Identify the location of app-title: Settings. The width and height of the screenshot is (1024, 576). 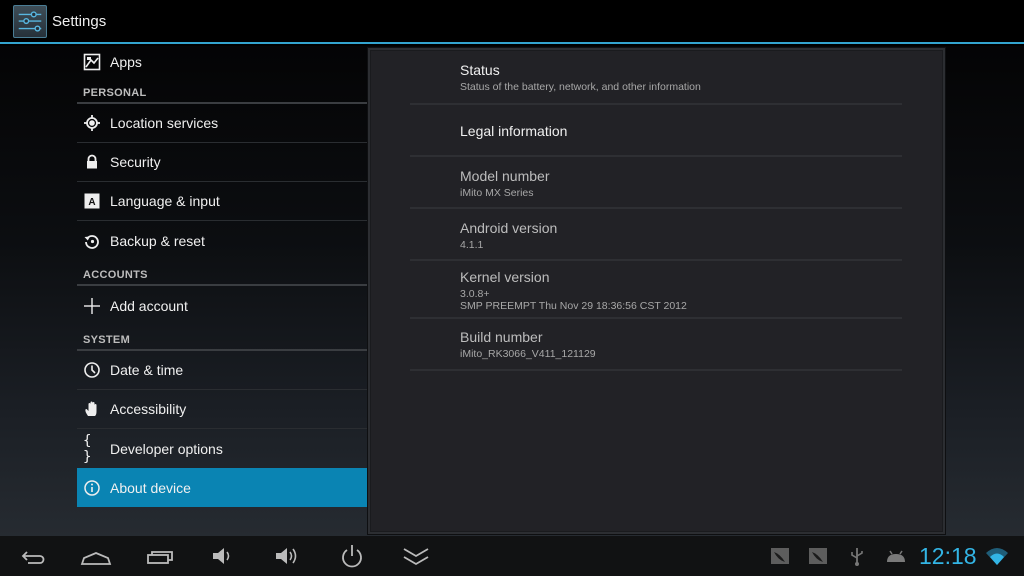
(79, 21).